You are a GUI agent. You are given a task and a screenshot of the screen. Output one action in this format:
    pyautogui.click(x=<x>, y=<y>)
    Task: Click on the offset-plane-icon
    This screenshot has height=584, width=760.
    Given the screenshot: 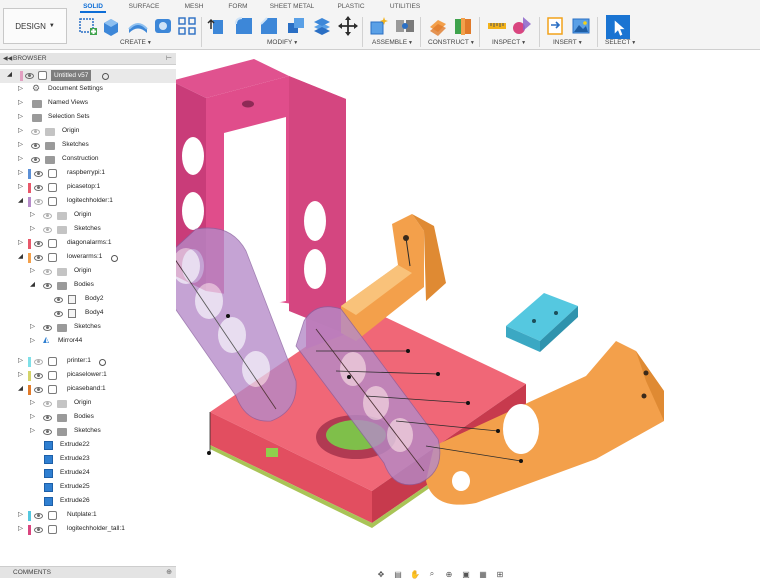 What is the action you would take?
    pyautogui.click(x=438, y=26)
    